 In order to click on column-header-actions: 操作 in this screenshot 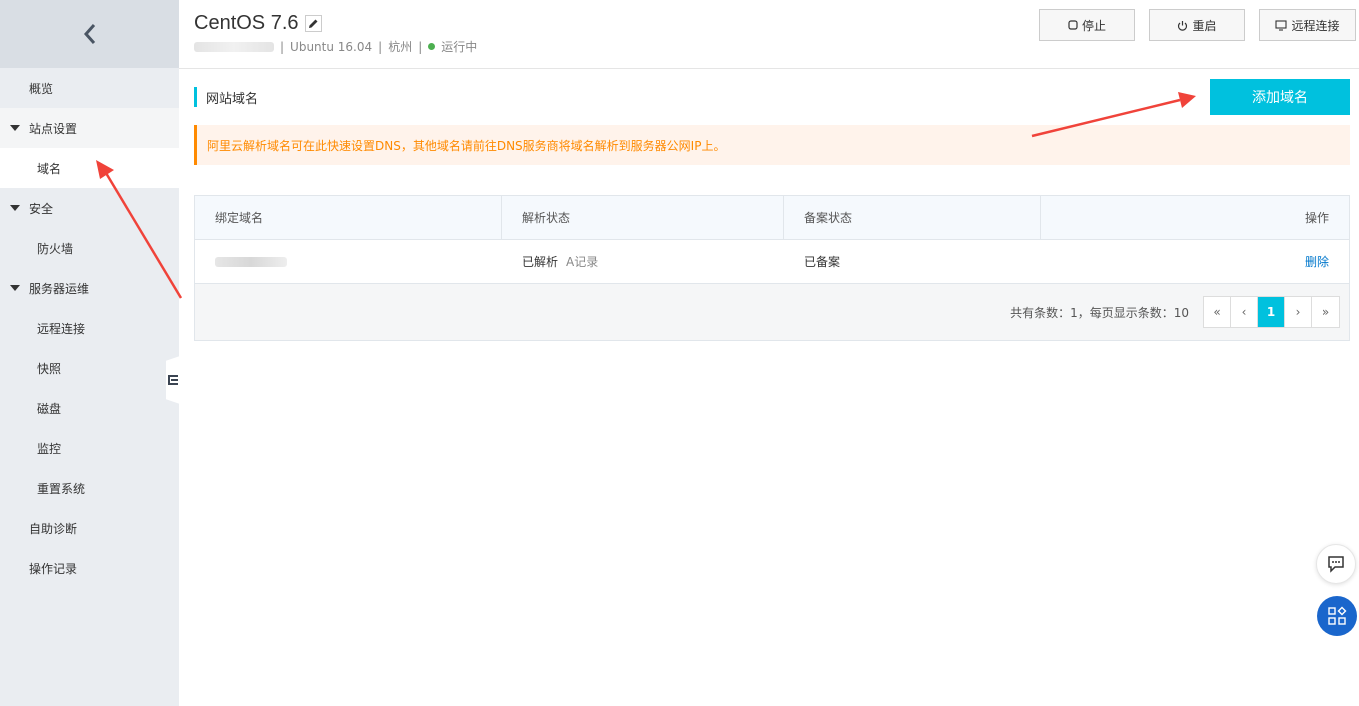, I will do `click(1316, 218)`.